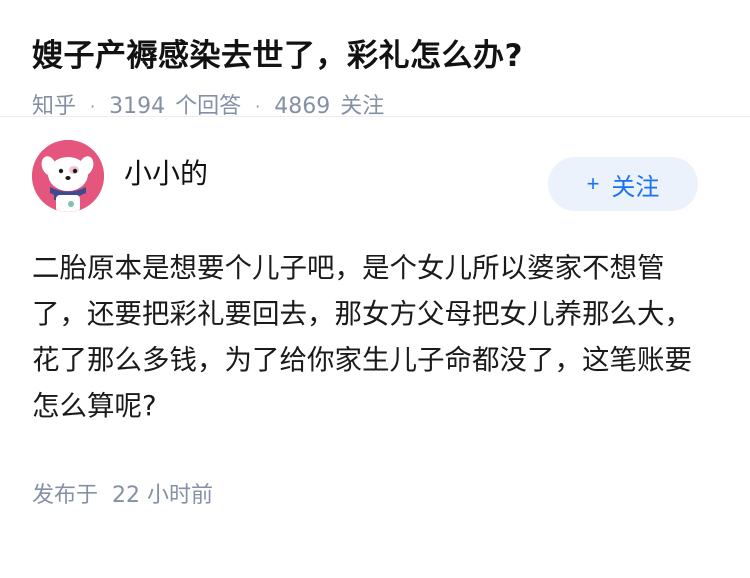 Image resolution: width=750 pixels, height=578 pixels. What do you see at coordinates (375, 56) in the screenshot?
I see `question-title: 嫂子产褥感染去世了，彩礼怎么办?` at bounding box center [375, 56].